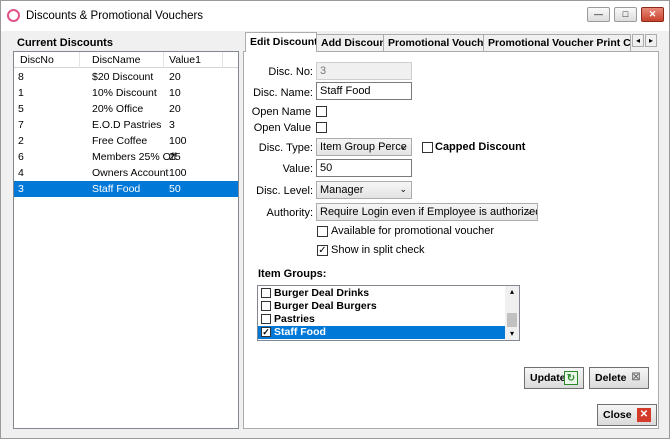 The width and height of the screenshot is (670, 439). Describe the element at coordinates (123, 77) in the screenshot. I see `disc-name-cell: $20 Discount` at that location.